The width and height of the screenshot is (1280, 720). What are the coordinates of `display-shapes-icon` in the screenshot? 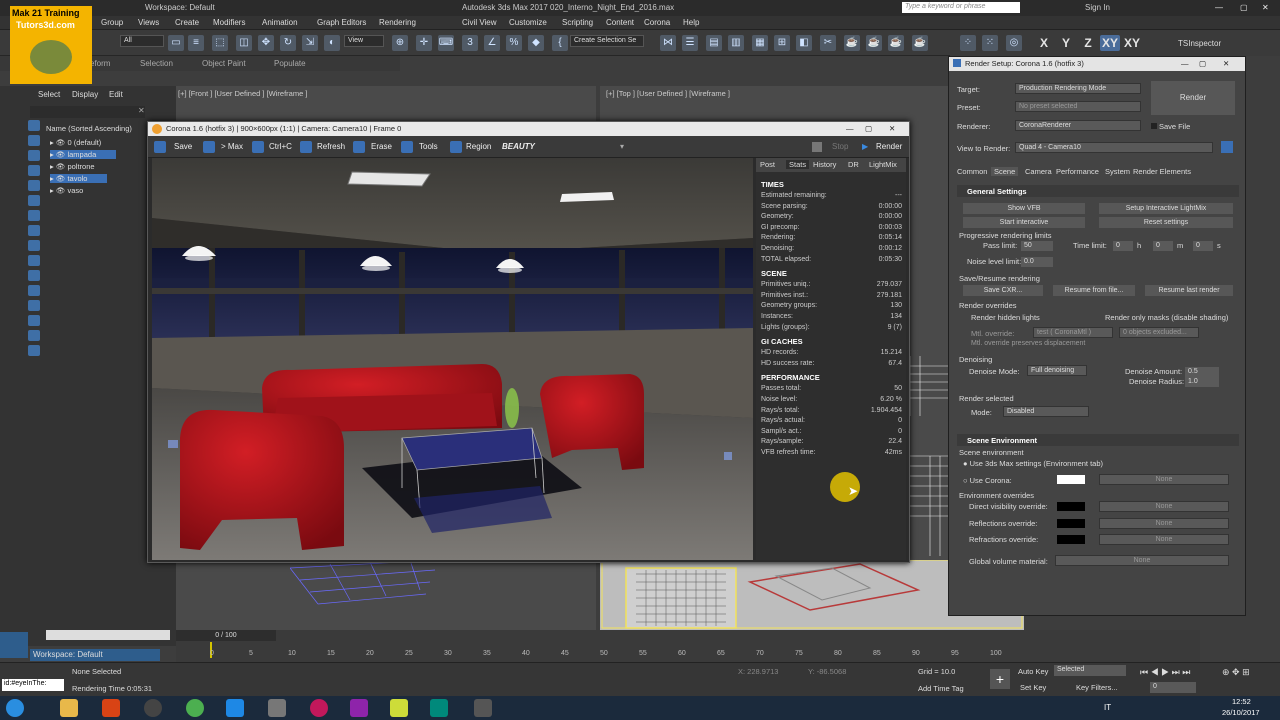 It's located at (34, 155).